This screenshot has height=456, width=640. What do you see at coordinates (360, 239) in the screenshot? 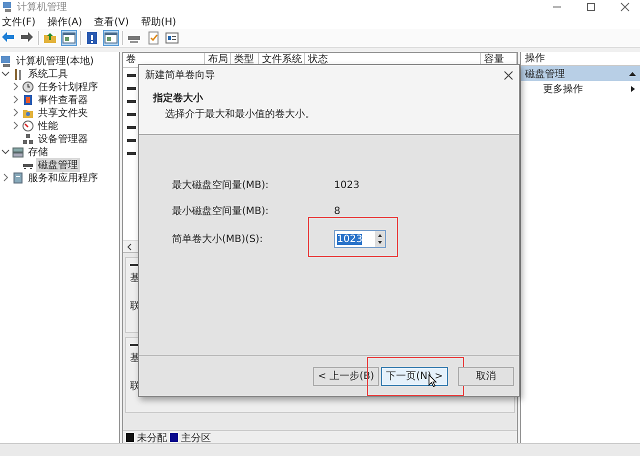
I see `size-spinbox: 1023` at bounding box center [360, 239].